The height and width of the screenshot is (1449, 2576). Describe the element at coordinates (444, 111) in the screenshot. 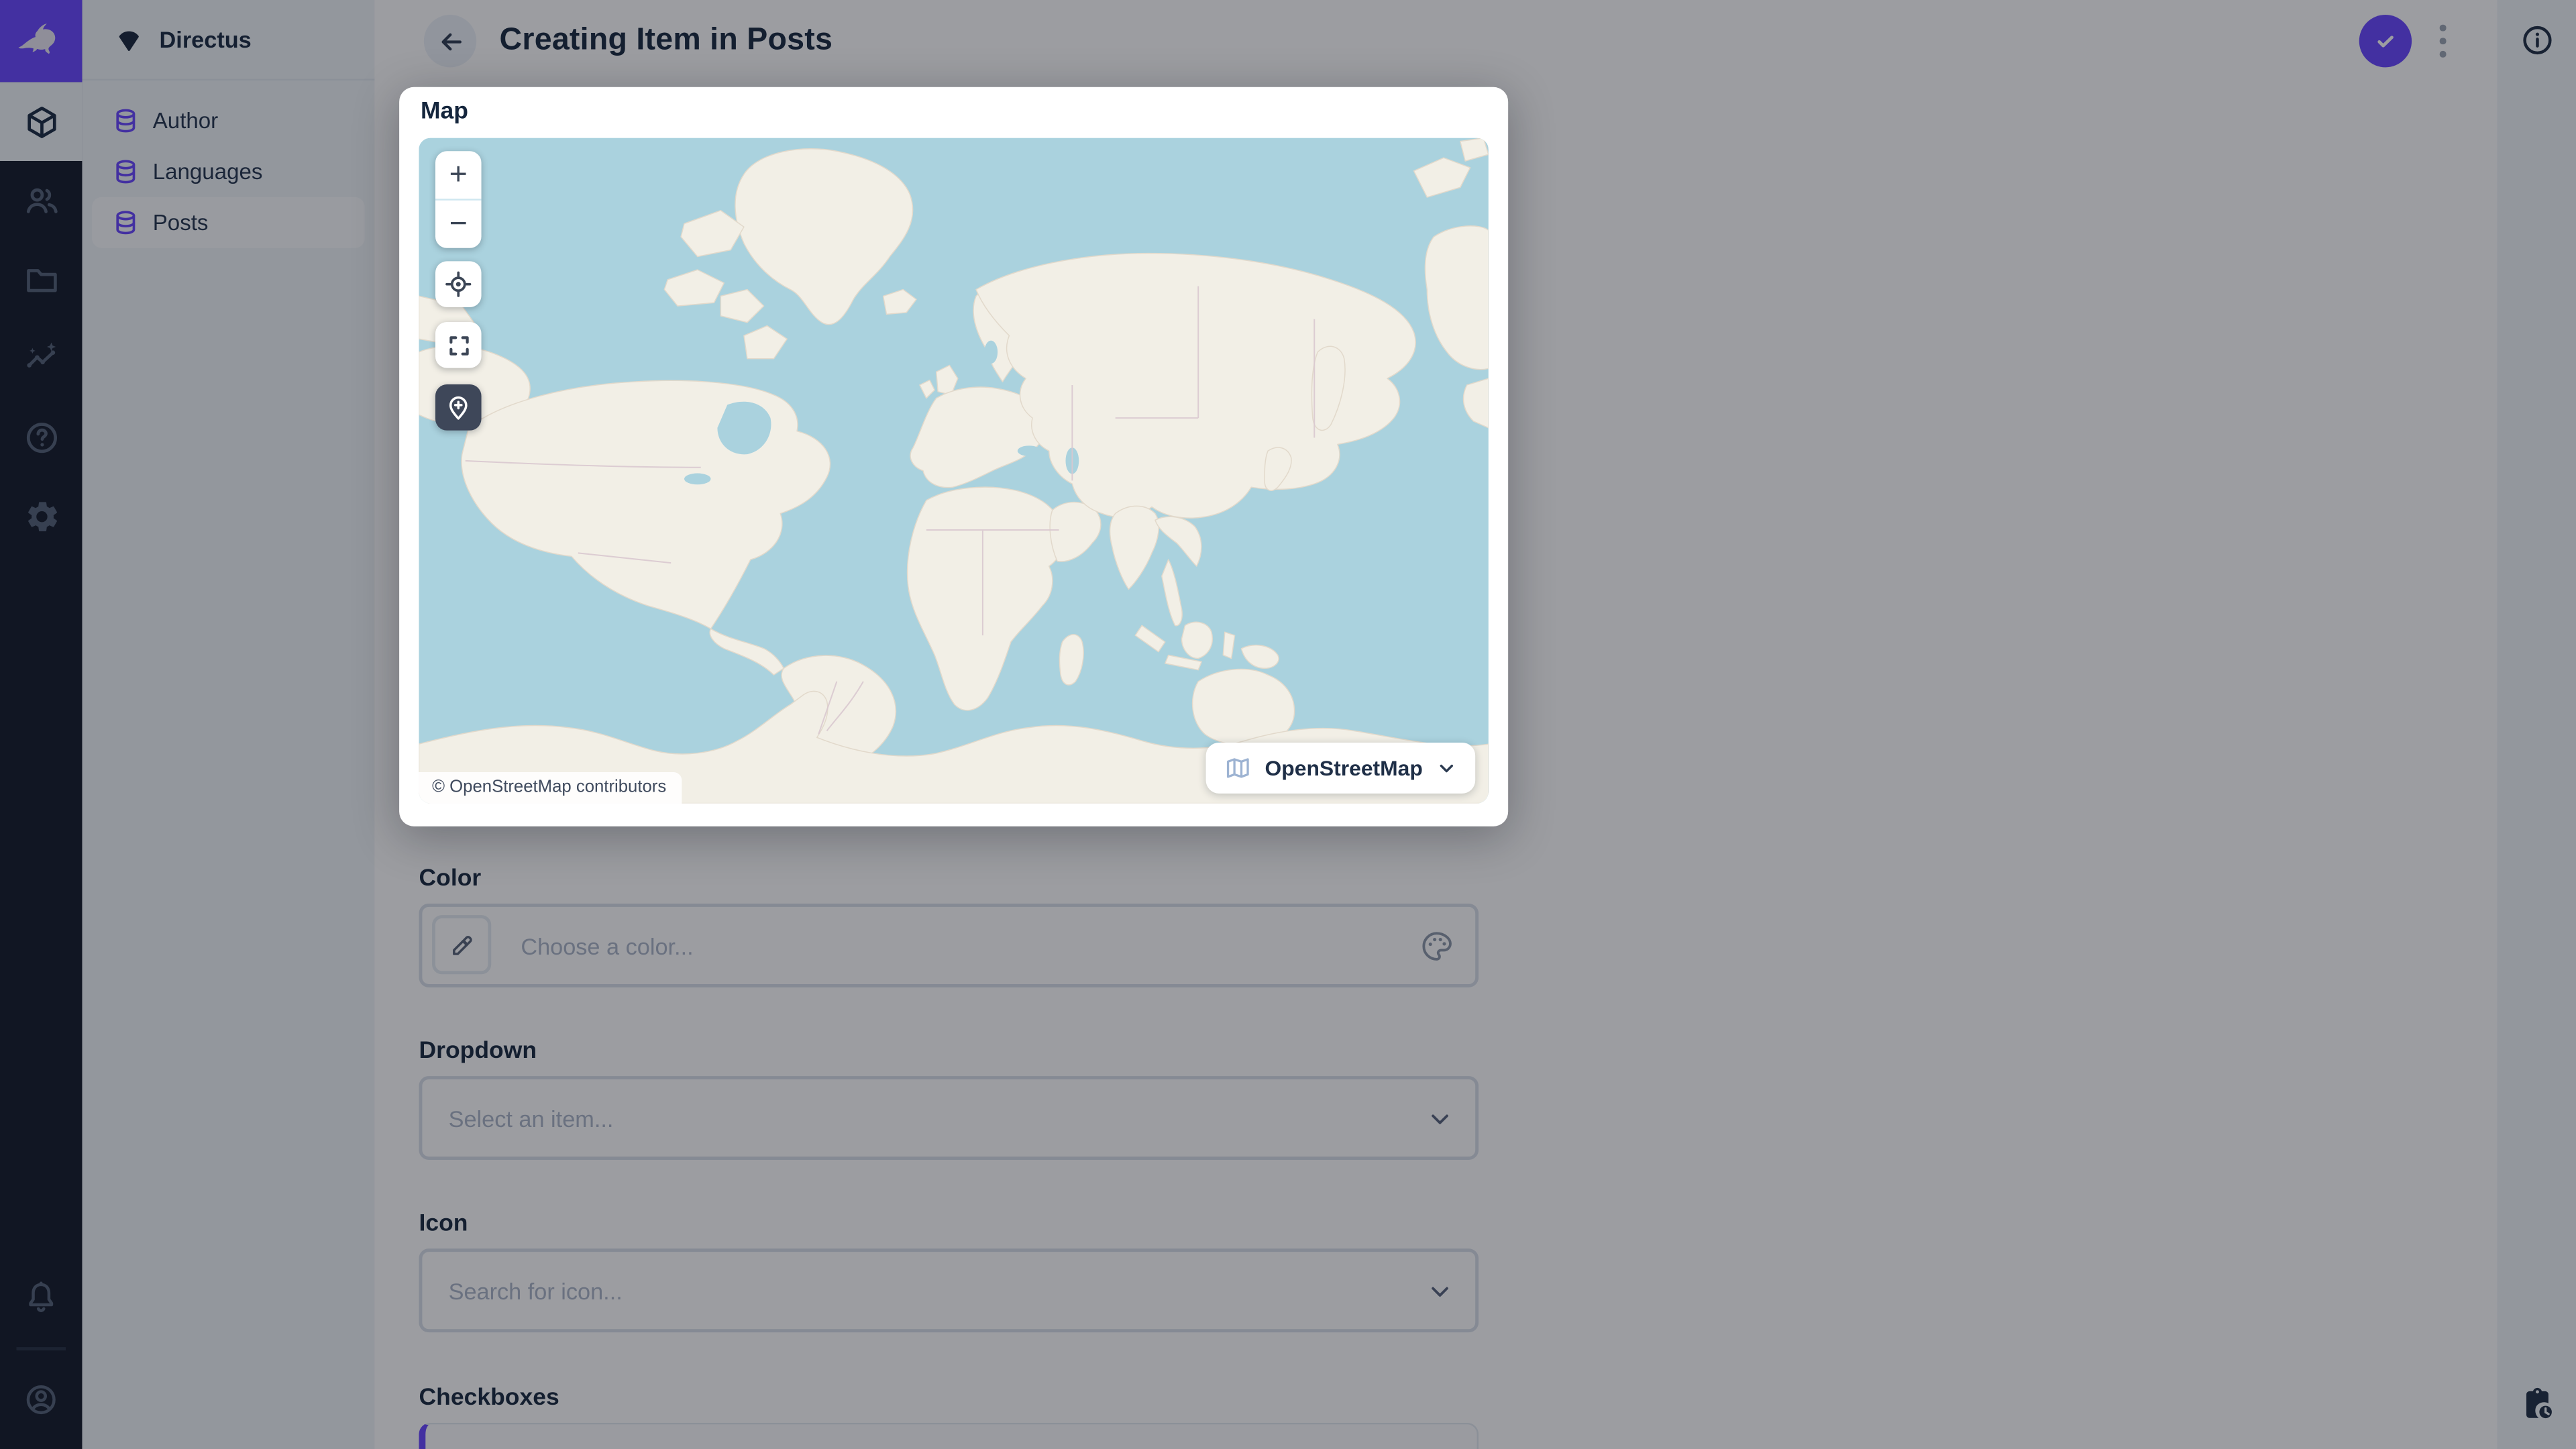

I see `map-field-label: Map` at that location.